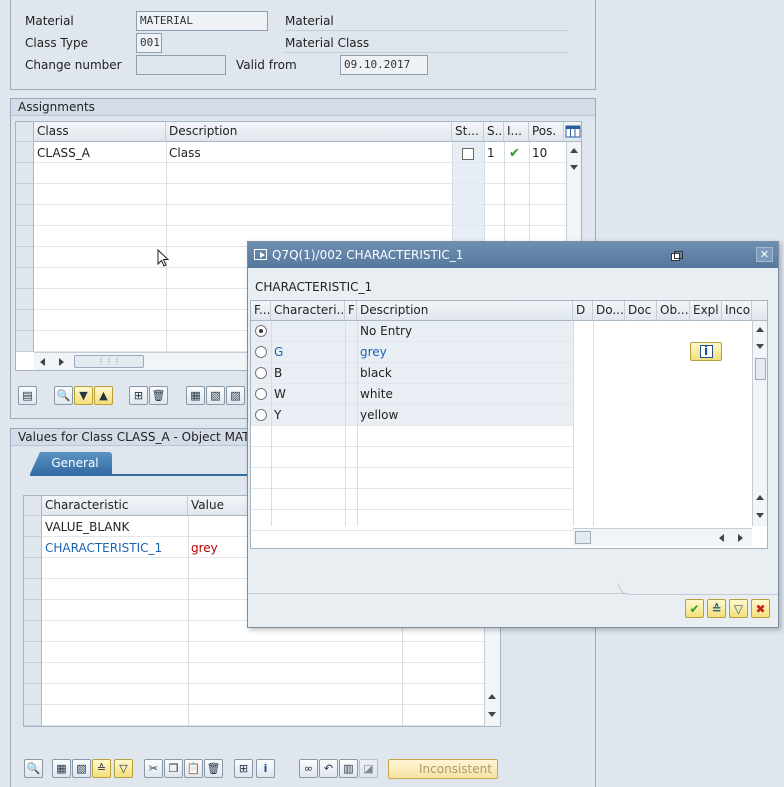 The height and width of the screenshot is (787, 784). Describe the element at coordinates (351, 311) in the screenshot. I see `col-f2: F` at that location.